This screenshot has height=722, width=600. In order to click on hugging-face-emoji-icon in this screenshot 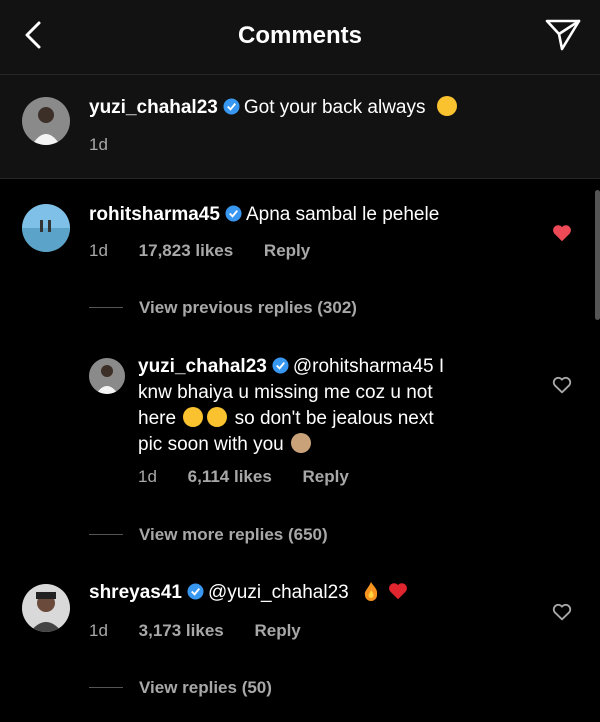, I will do `click(446, 106)`.